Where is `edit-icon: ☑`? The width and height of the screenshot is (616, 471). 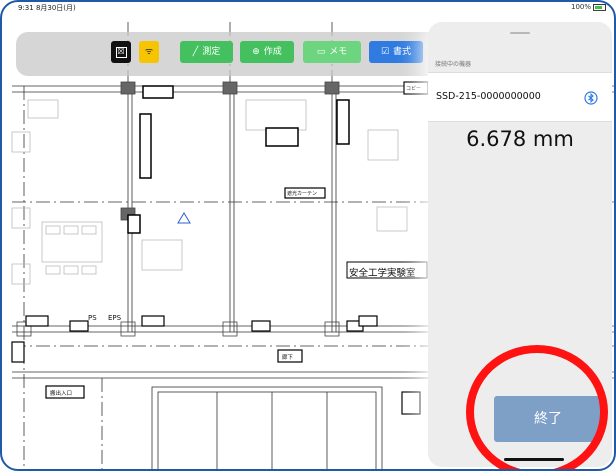
edit-icon: ☑ is located at coordinates (385, 52).